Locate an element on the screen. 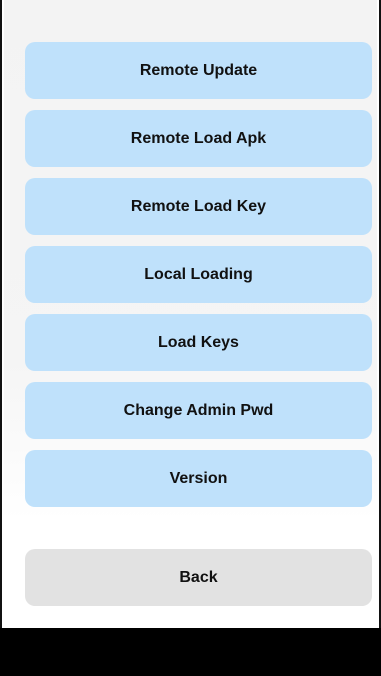 The width and height of the screenshot is (381, 676). system-navigation-bar is located at coordinates (190, 652).